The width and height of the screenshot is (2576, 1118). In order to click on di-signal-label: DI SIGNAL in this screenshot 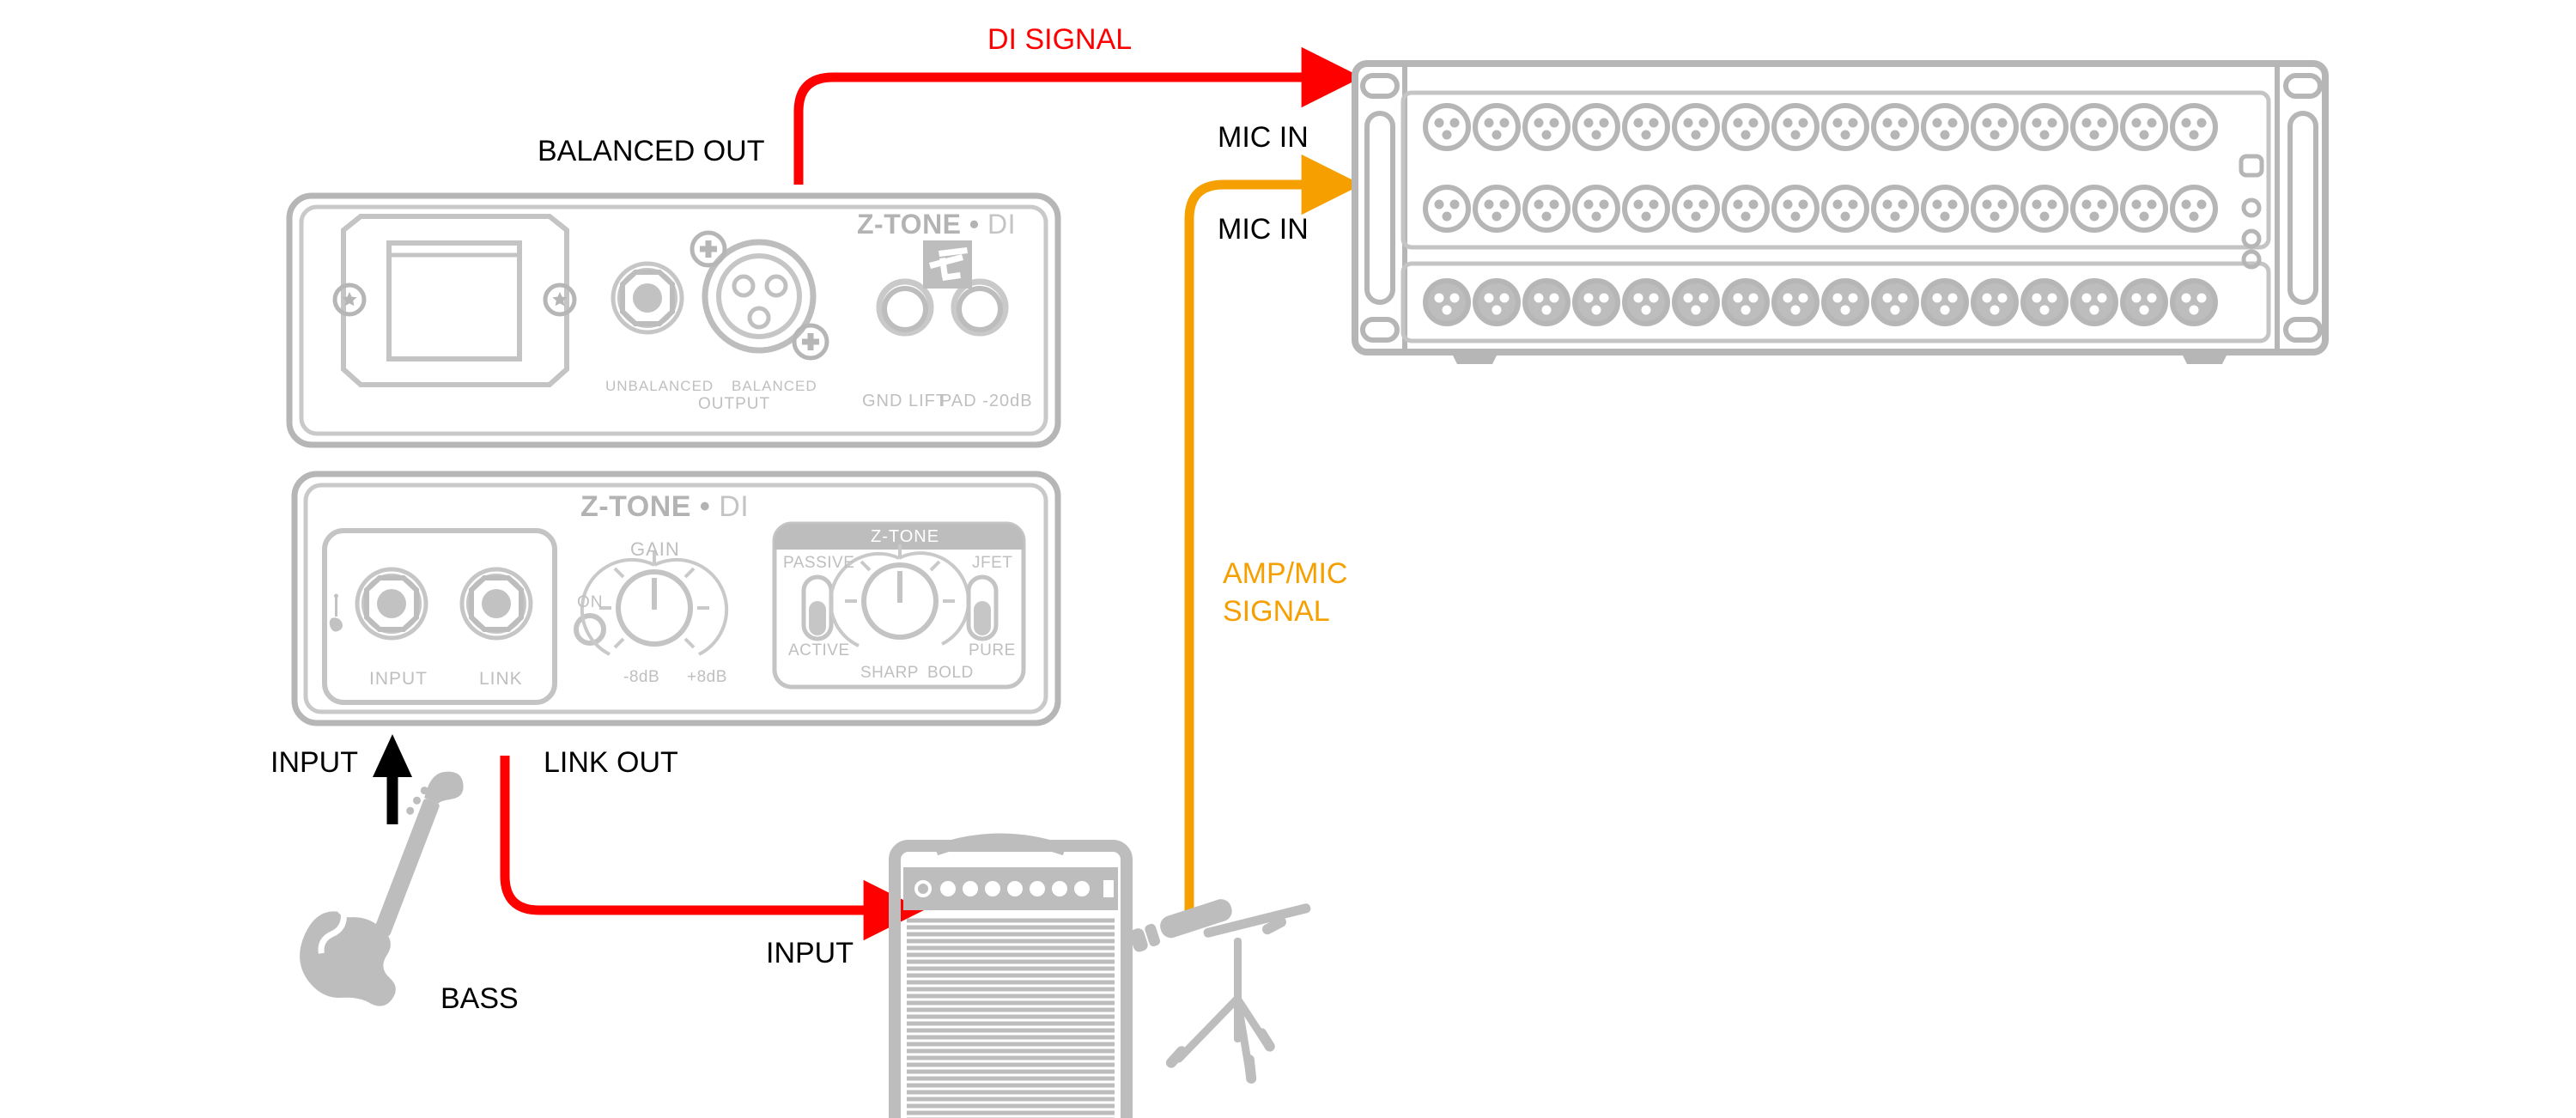, I will do `click(1060, 39)`.